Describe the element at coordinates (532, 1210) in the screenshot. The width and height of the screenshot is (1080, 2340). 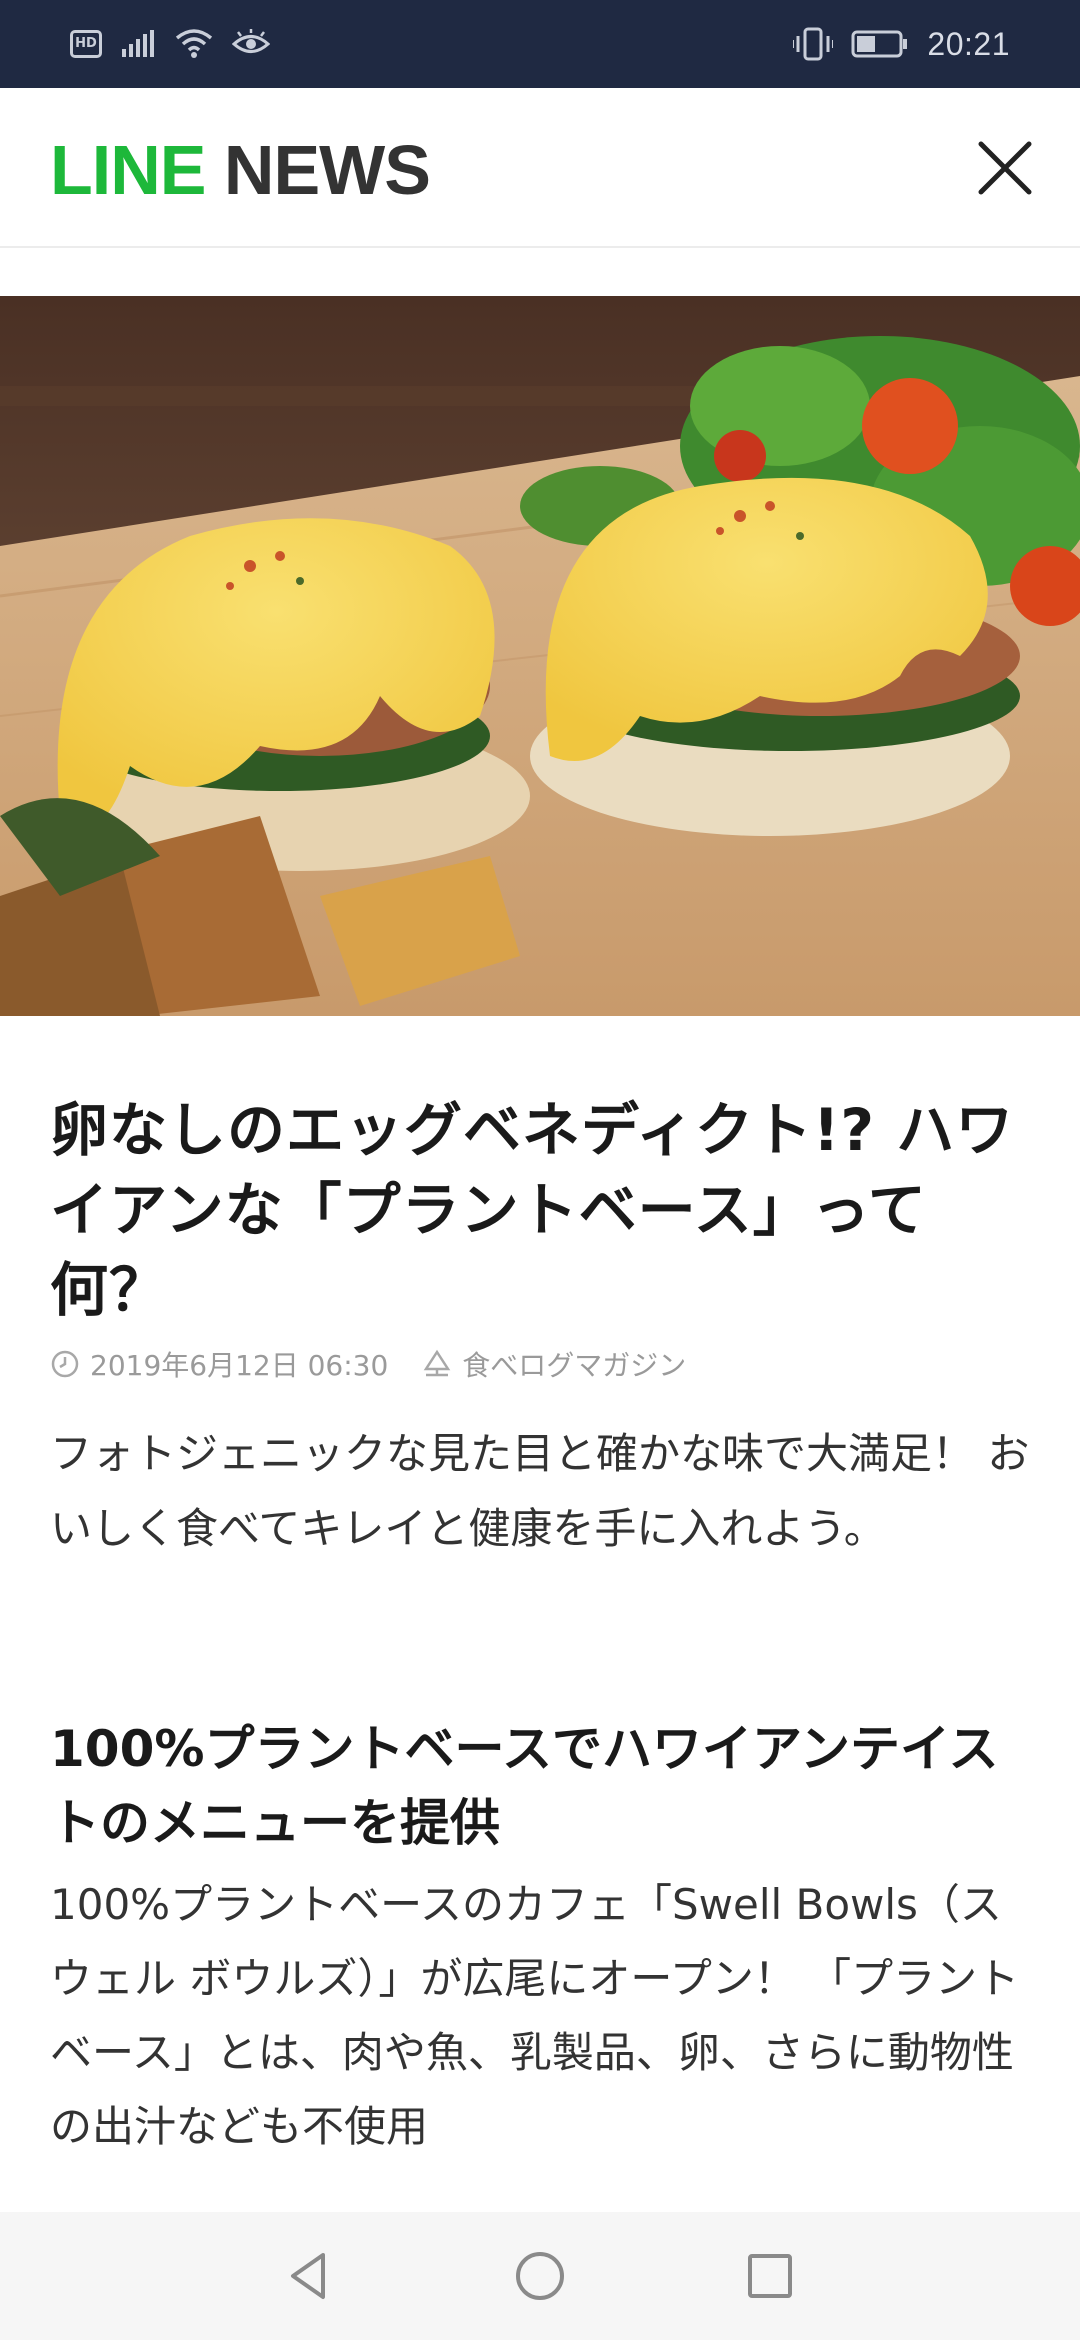
I see `article-title: 卵なしのエッグベネディクト!? ハワイアンな「プラントベース」って何？` at that location.